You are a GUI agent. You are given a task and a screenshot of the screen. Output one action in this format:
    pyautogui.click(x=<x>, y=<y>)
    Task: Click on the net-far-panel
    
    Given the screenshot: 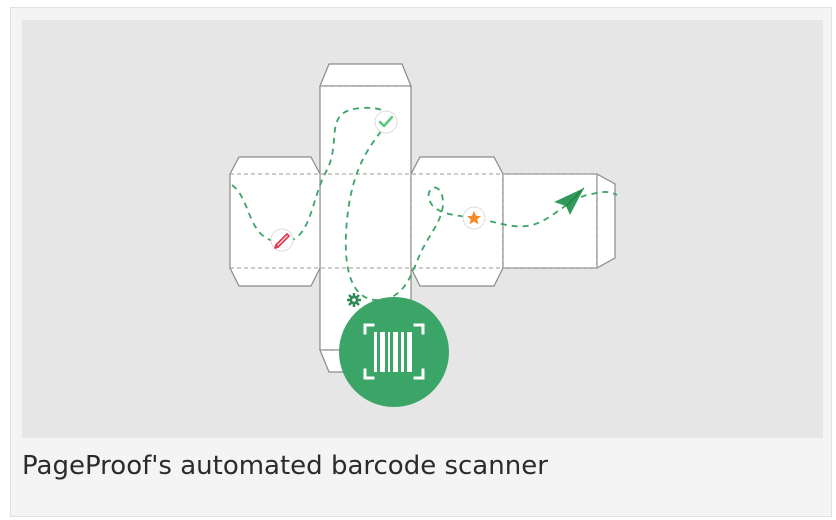 What is the action you would take?
    pyautogui.click(x=550, y=221)
    